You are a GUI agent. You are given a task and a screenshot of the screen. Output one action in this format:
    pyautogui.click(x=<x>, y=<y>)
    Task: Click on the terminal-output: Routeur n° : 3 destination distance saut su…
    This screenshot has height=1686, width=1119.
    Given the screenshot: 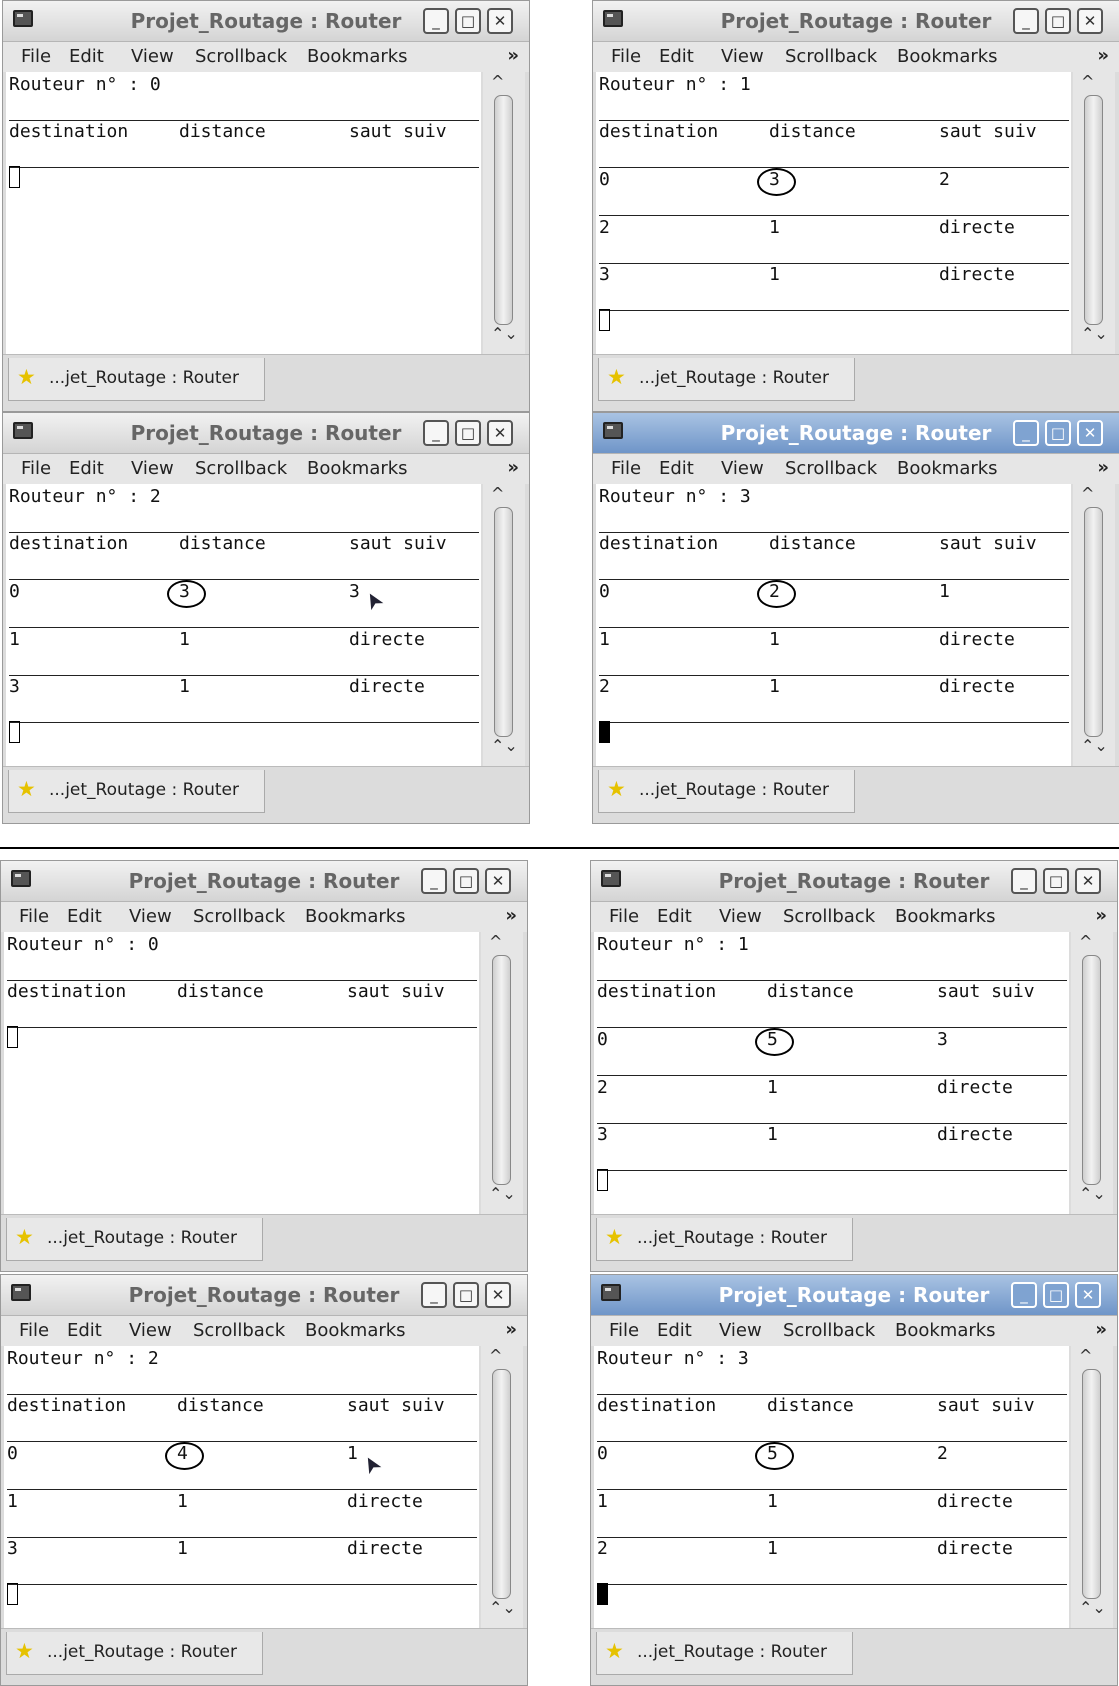 What is the action you would take?
    pyautogui.click(x=833, y=626)
    